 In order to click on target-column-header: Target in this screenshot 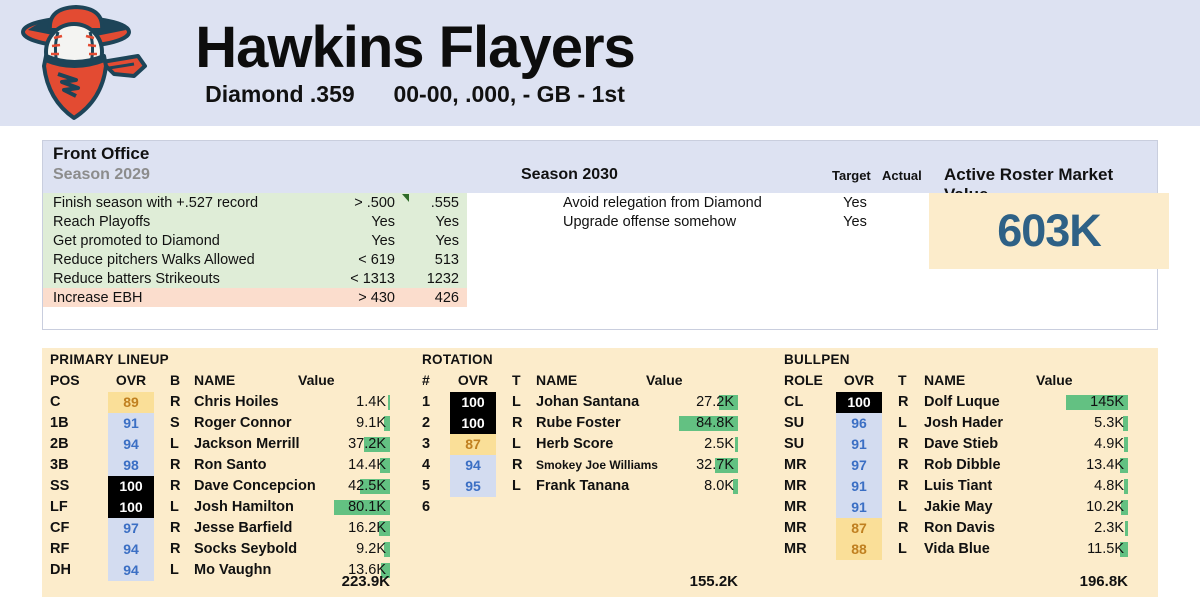, I will do `click(851, 175)`.